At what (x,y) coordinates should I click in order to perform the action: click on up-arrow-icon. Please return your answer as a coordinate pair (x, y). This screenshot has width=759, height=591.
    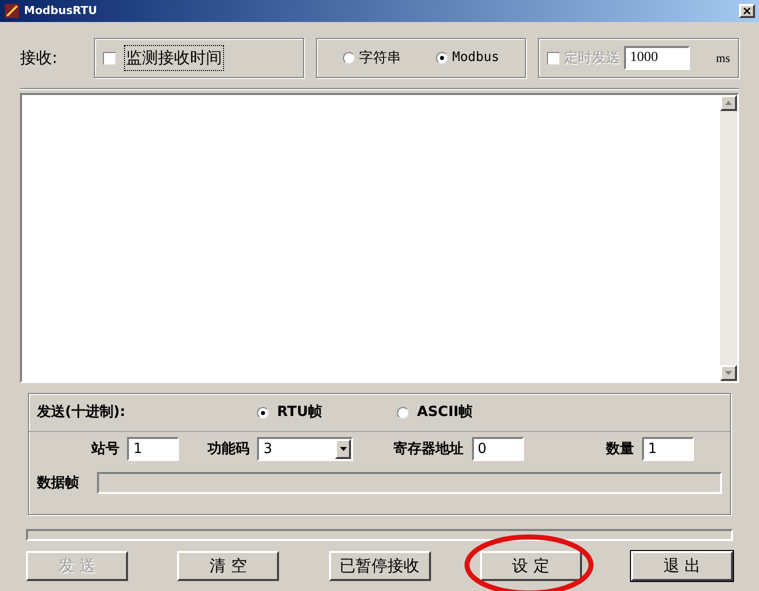
    Looking at the image, I should click on (728, 103).